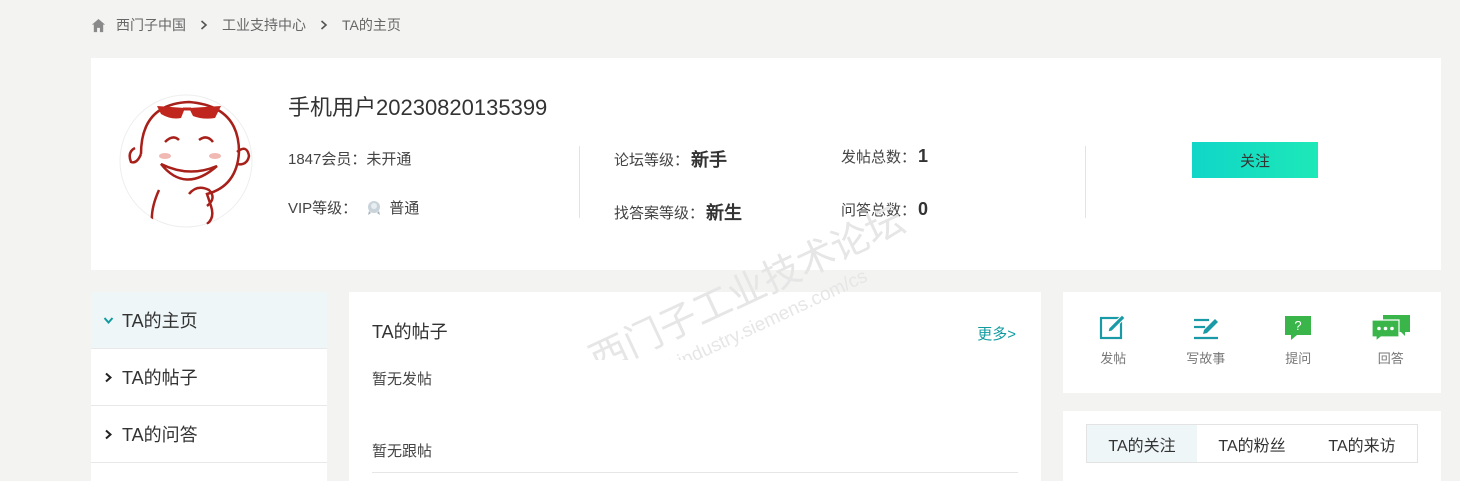 This screenshot has height=481, width=1460. What do you see at coordinates (923, 209) in the screenshot?
I see `qa-total-value: 0` at bounding box center [923, 209].